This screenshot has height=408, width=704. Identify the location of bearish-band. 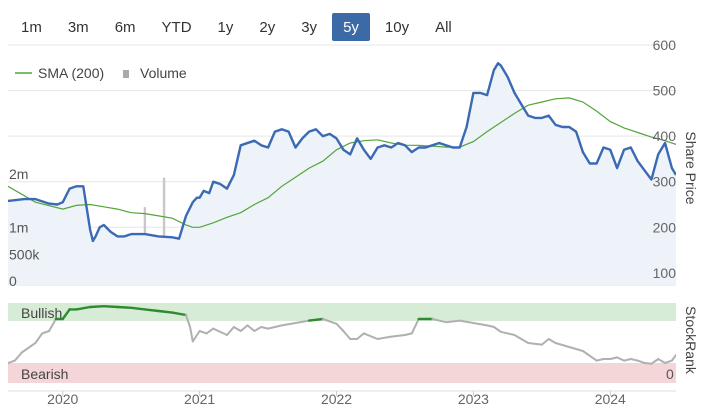
(342, 373).